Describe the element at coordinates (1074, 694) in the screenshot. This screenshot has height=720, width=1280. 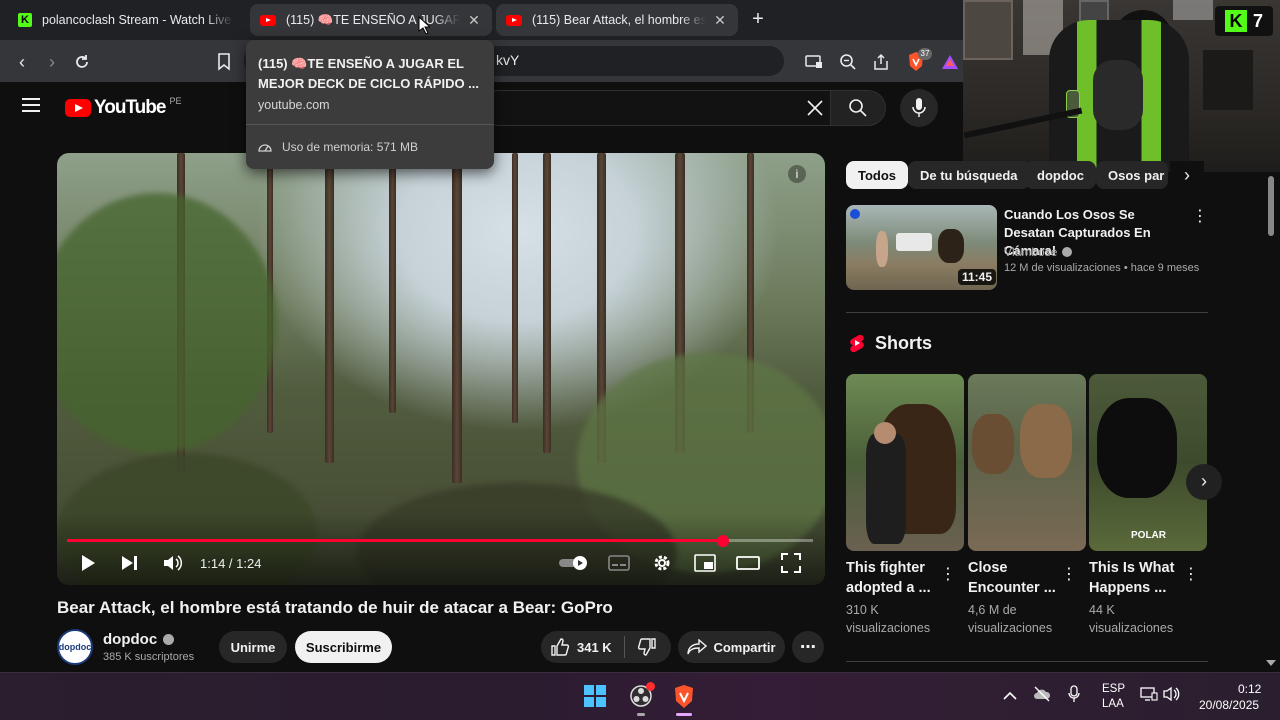
I see `microphone-tray-icon` at that location.